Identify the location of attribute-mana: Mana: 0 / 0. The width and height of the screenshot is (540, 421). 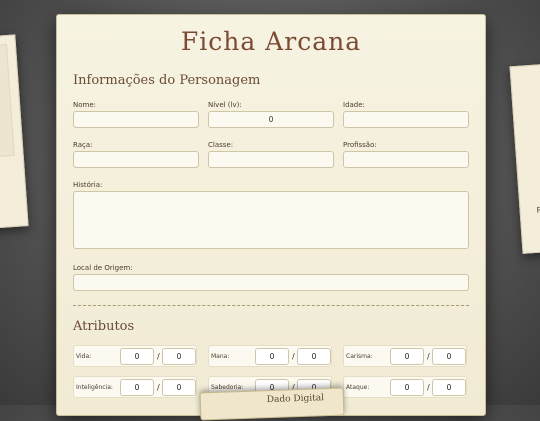
(270, 356).